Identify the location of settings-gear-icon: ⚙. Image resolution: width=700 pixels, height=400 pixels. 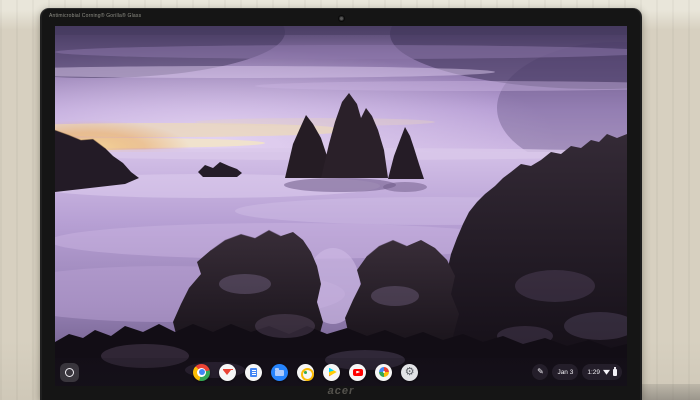
(410, 372).